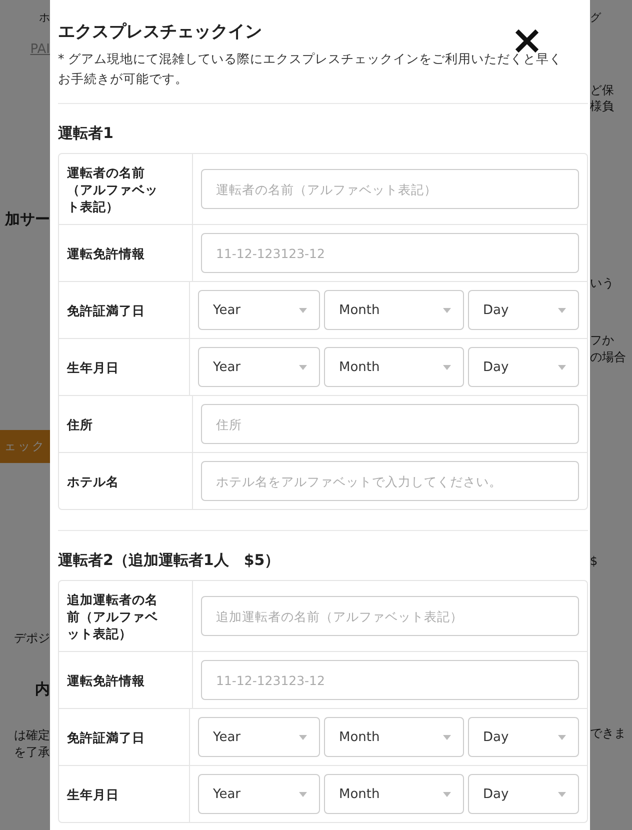  Describe the element at coordinates (602, 90) in the screenshot. I see `page-text: ど保` at that location.